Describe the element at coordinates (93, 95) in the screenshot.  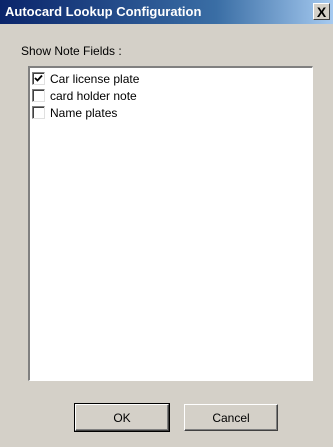
I see `list-item-label: card holder note` at that location.